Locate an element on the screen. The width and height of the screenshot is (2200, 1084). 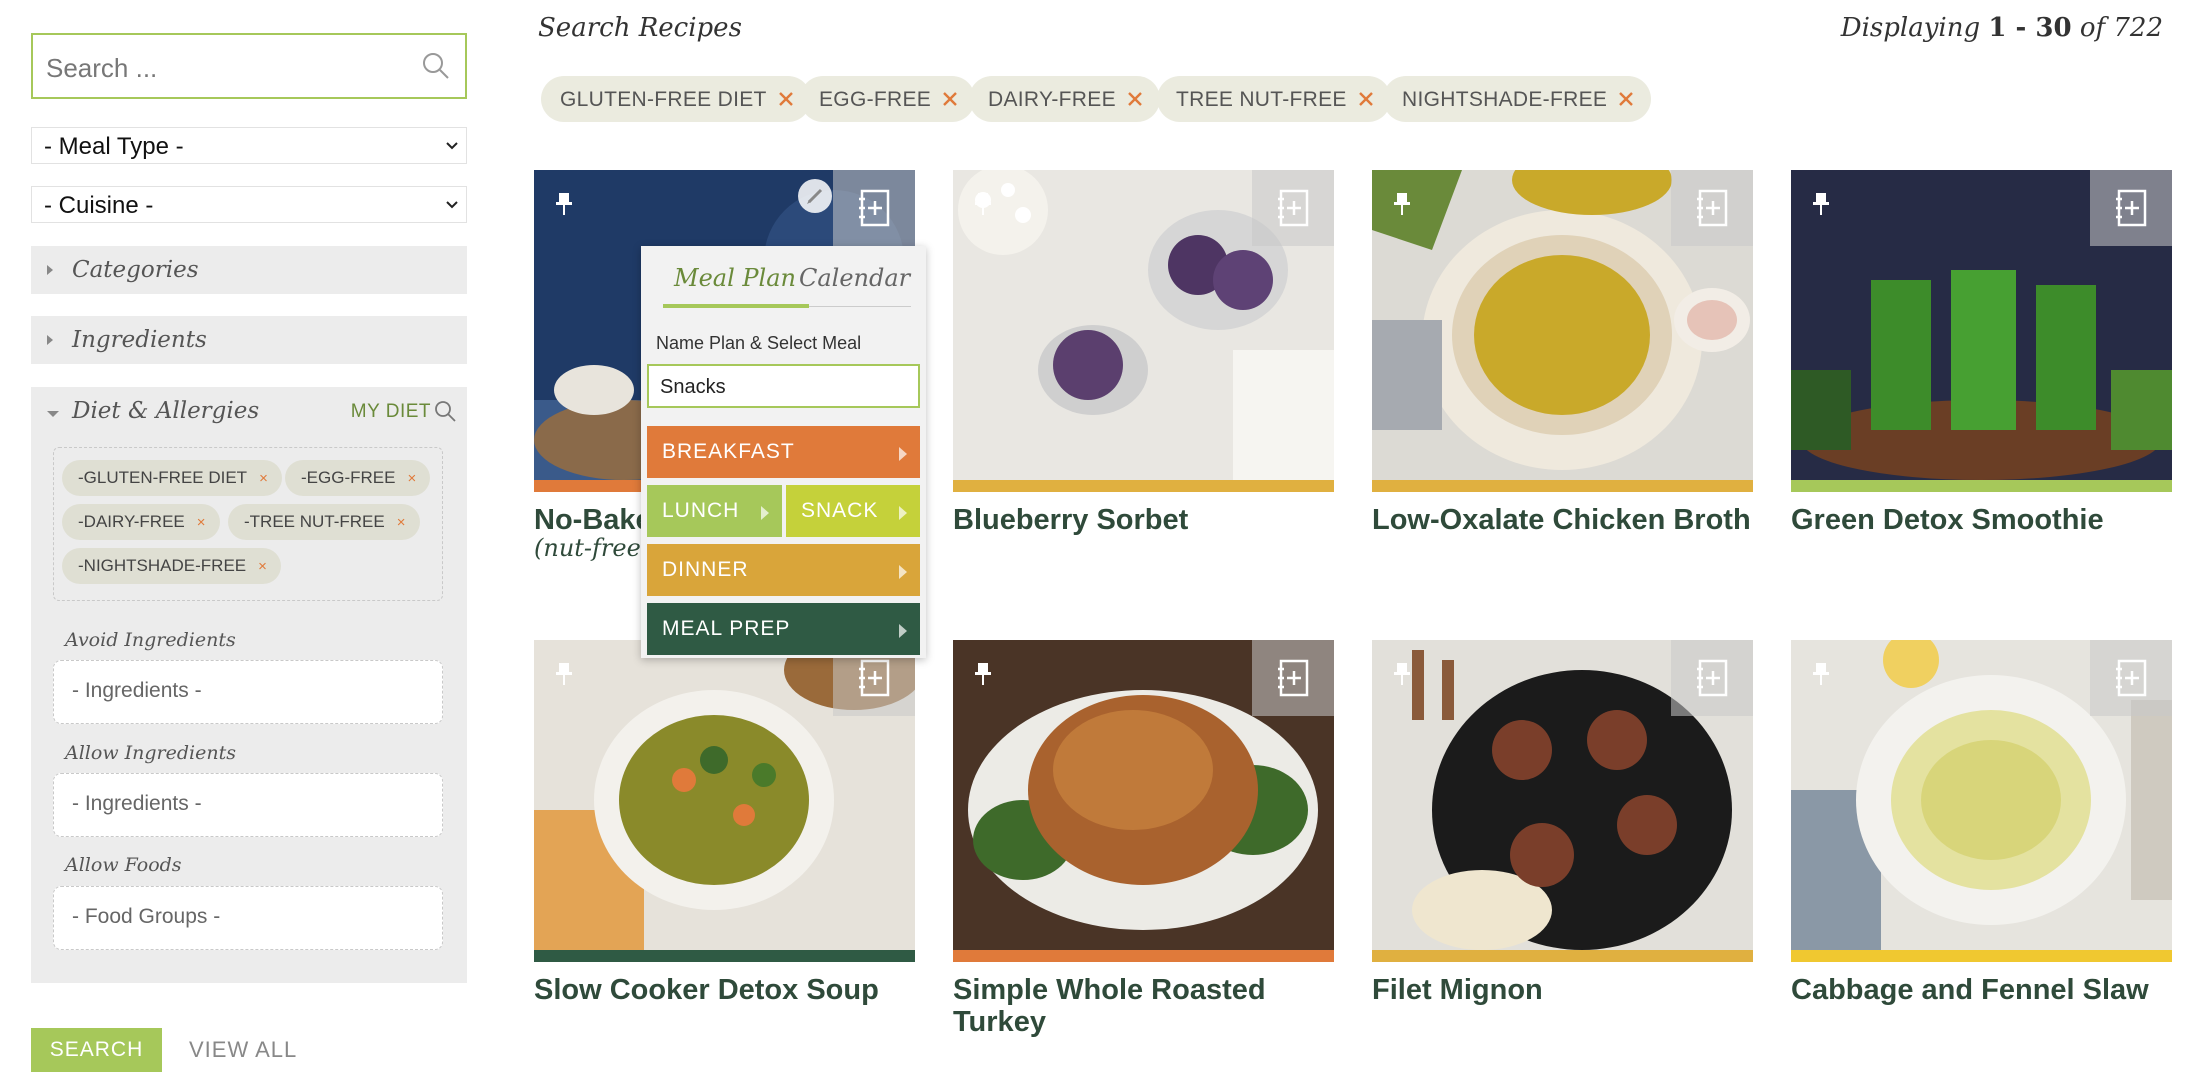
lunch-button: LUNCH is located at coordinates (714, 511).